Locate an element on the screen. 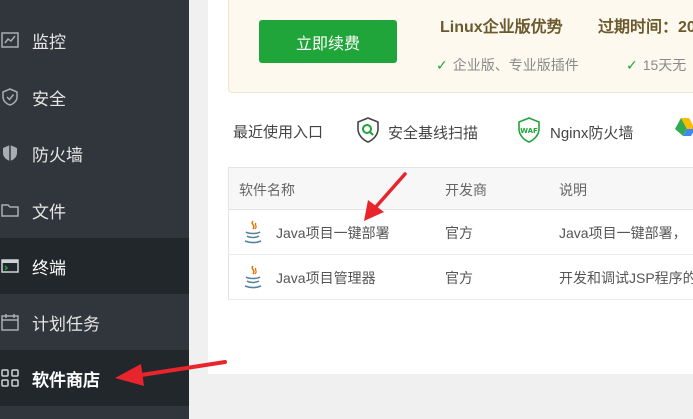  google-drive-icon is located at coordinates (683, 129).